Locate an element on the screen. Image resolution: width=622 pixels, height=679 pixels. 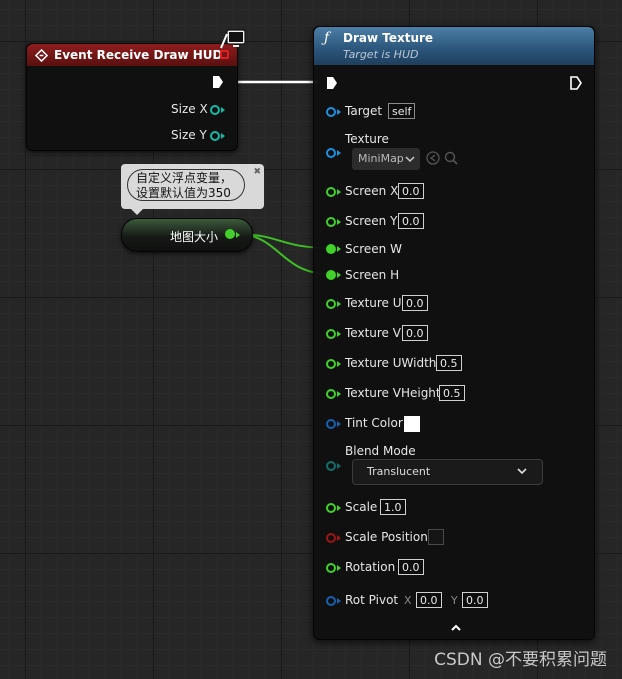
screen-y-pin is located at coordinates (331, 222).